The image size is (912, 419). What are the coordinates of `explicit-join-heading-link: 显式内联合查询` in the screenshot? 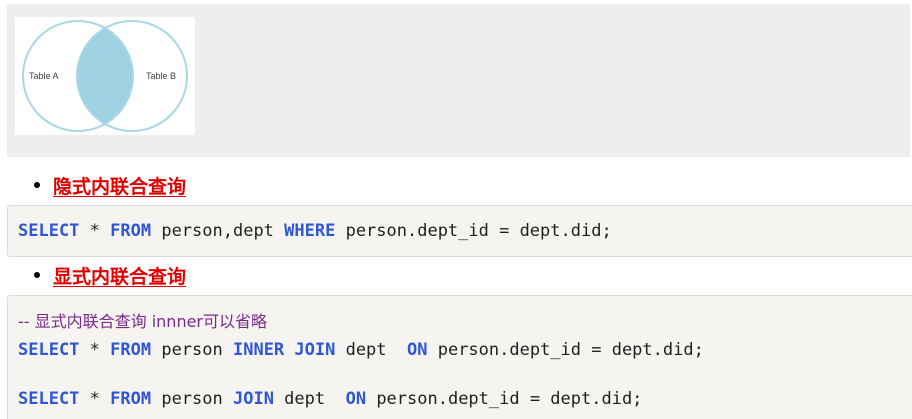 It's located at (119, 275).